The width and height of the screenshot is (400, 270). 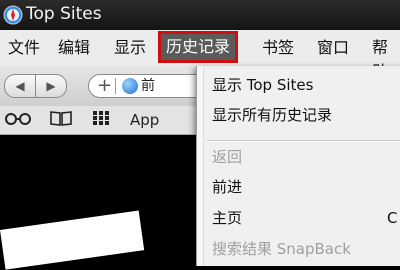 I want to click on window-title: Top Sites, so click(x=64, y=14).